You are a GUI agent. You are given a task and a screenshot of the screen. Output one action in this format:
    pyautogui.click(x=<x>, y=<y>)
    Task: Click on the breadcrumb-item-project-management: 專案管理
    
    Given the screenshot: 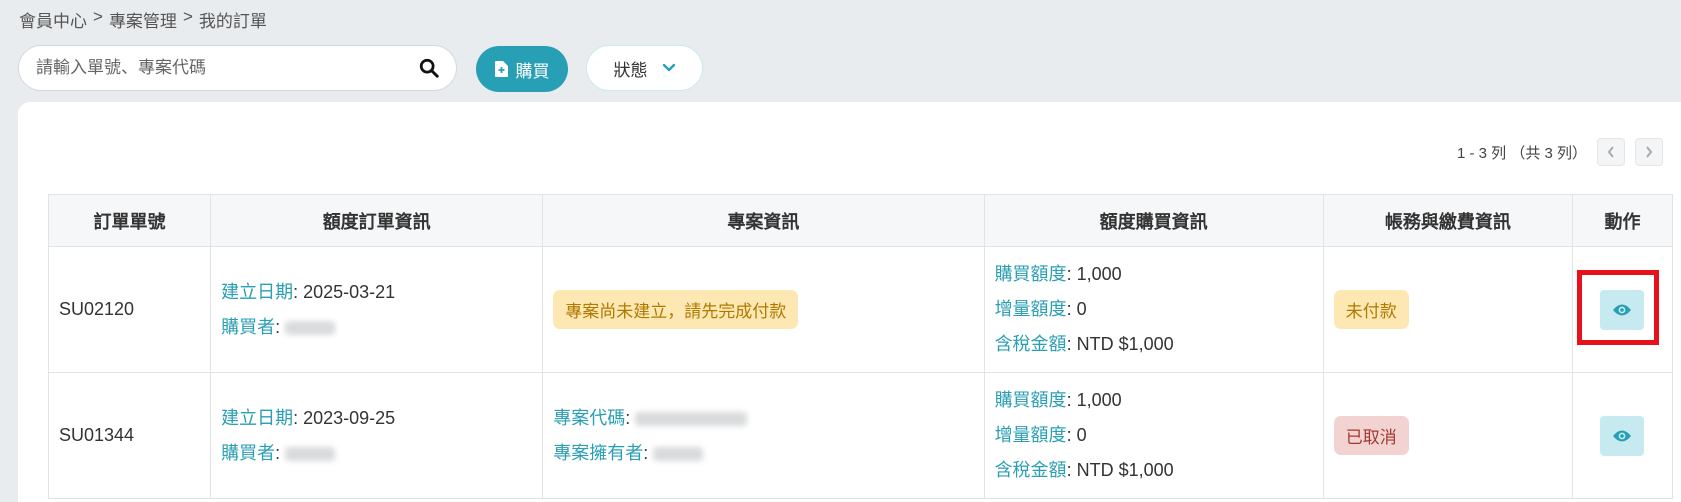 What is the action you would take?
    pyautogui.click(x=143, y=19)
    